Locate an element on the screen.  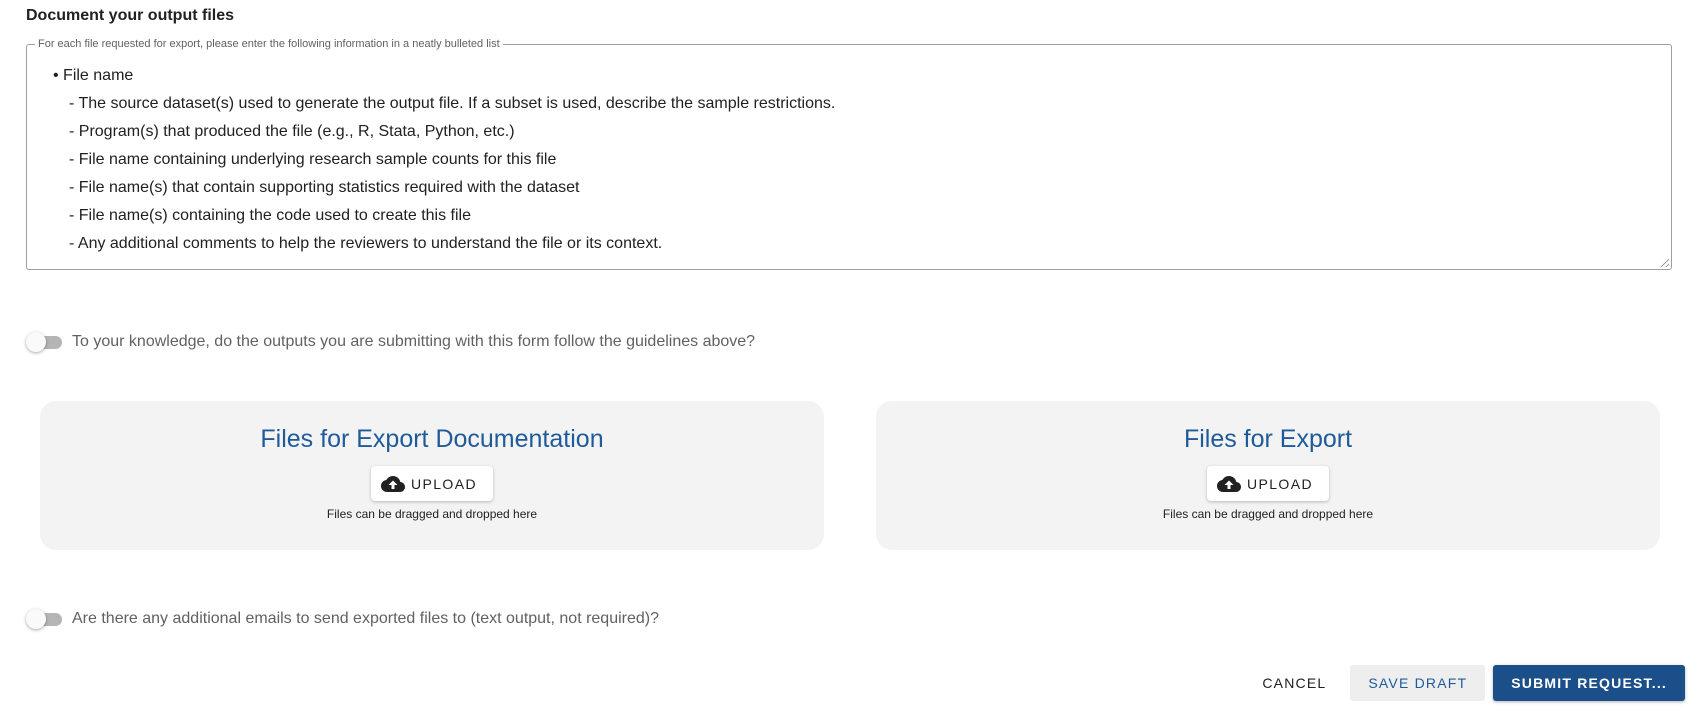
upload-card-title: Files for Export is located at coordinates (1268, 439).